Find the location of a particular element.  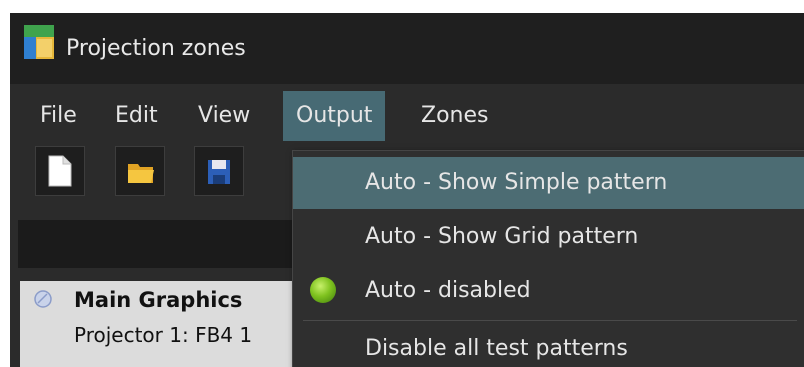

app-icon is located at coordinates (39, 42).